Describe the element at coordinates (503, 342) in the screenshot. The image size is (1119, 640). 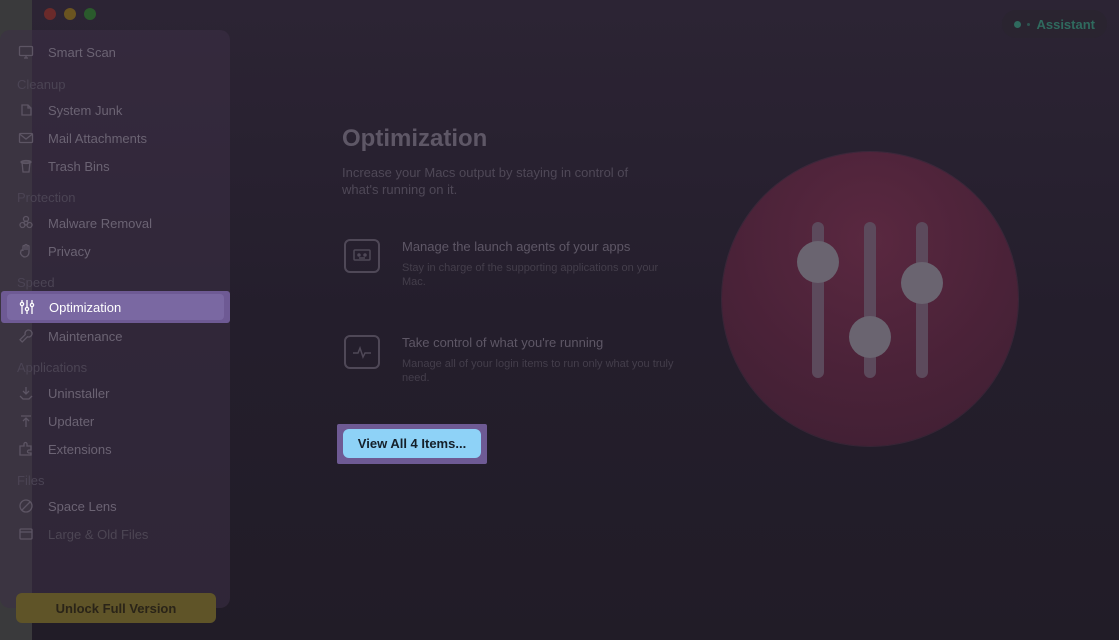
I see `feature-heading: Take control of what you're running` at that location.